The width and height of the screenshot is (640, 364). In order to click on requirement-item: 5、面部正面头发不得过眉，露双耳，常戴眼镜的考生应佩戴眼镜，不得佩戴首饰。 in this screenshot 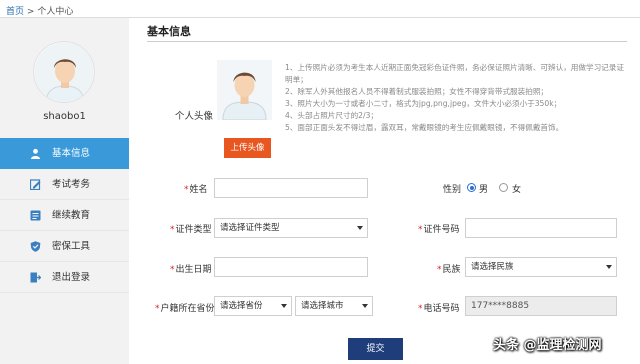, I will do `click(424, 127)`.